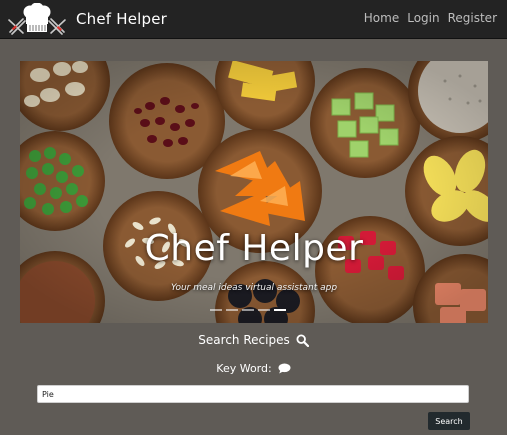 The image size is (507, 435). Describe the element at coordinates (254, 248) in the screenshot. I see `carousel-title: Chef Helper` at that location.